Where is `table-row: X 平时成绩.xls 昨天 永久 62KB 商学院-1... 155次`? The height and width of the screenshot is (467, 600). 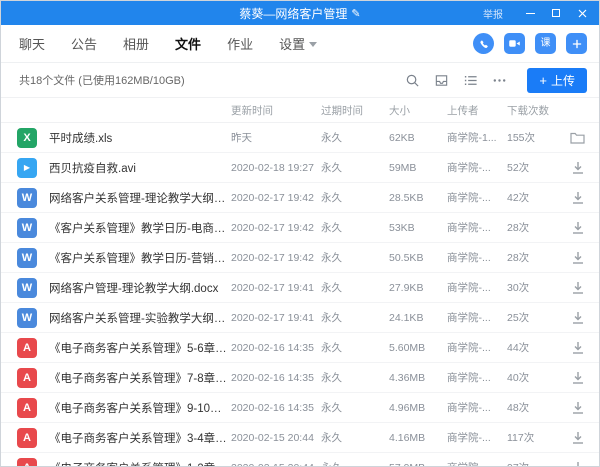 table-row: X 平时成绩.xls 昨天 永久 62KB 商学院-1... 155次 is located at coordinates (300, 138).